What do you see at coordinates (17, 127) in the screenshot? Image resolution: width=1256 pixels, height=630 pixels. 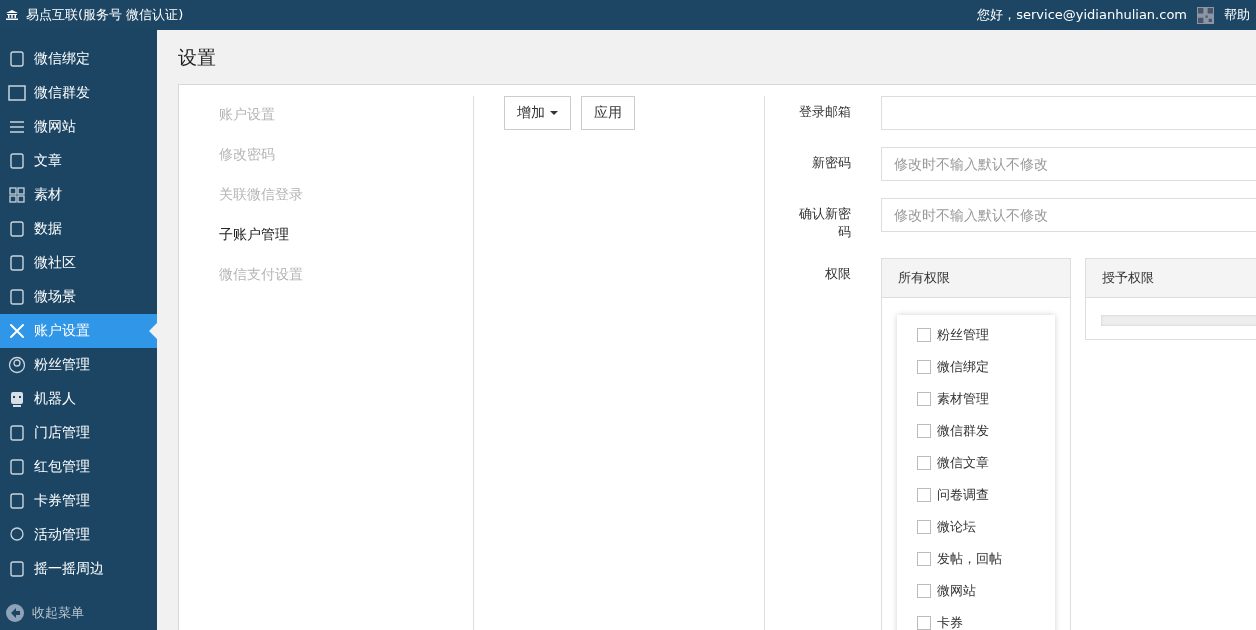 I see `list-icon` at bounding box center [17, 127].